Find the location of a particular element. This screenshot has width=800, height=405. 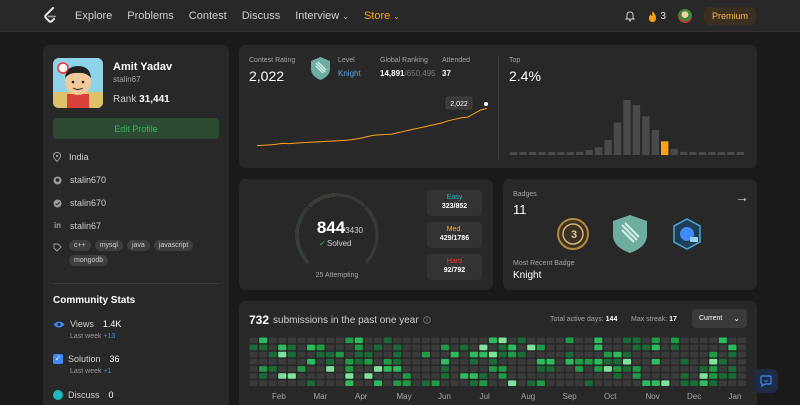

skill-tag: c++ is located at coordinates (80, 245).